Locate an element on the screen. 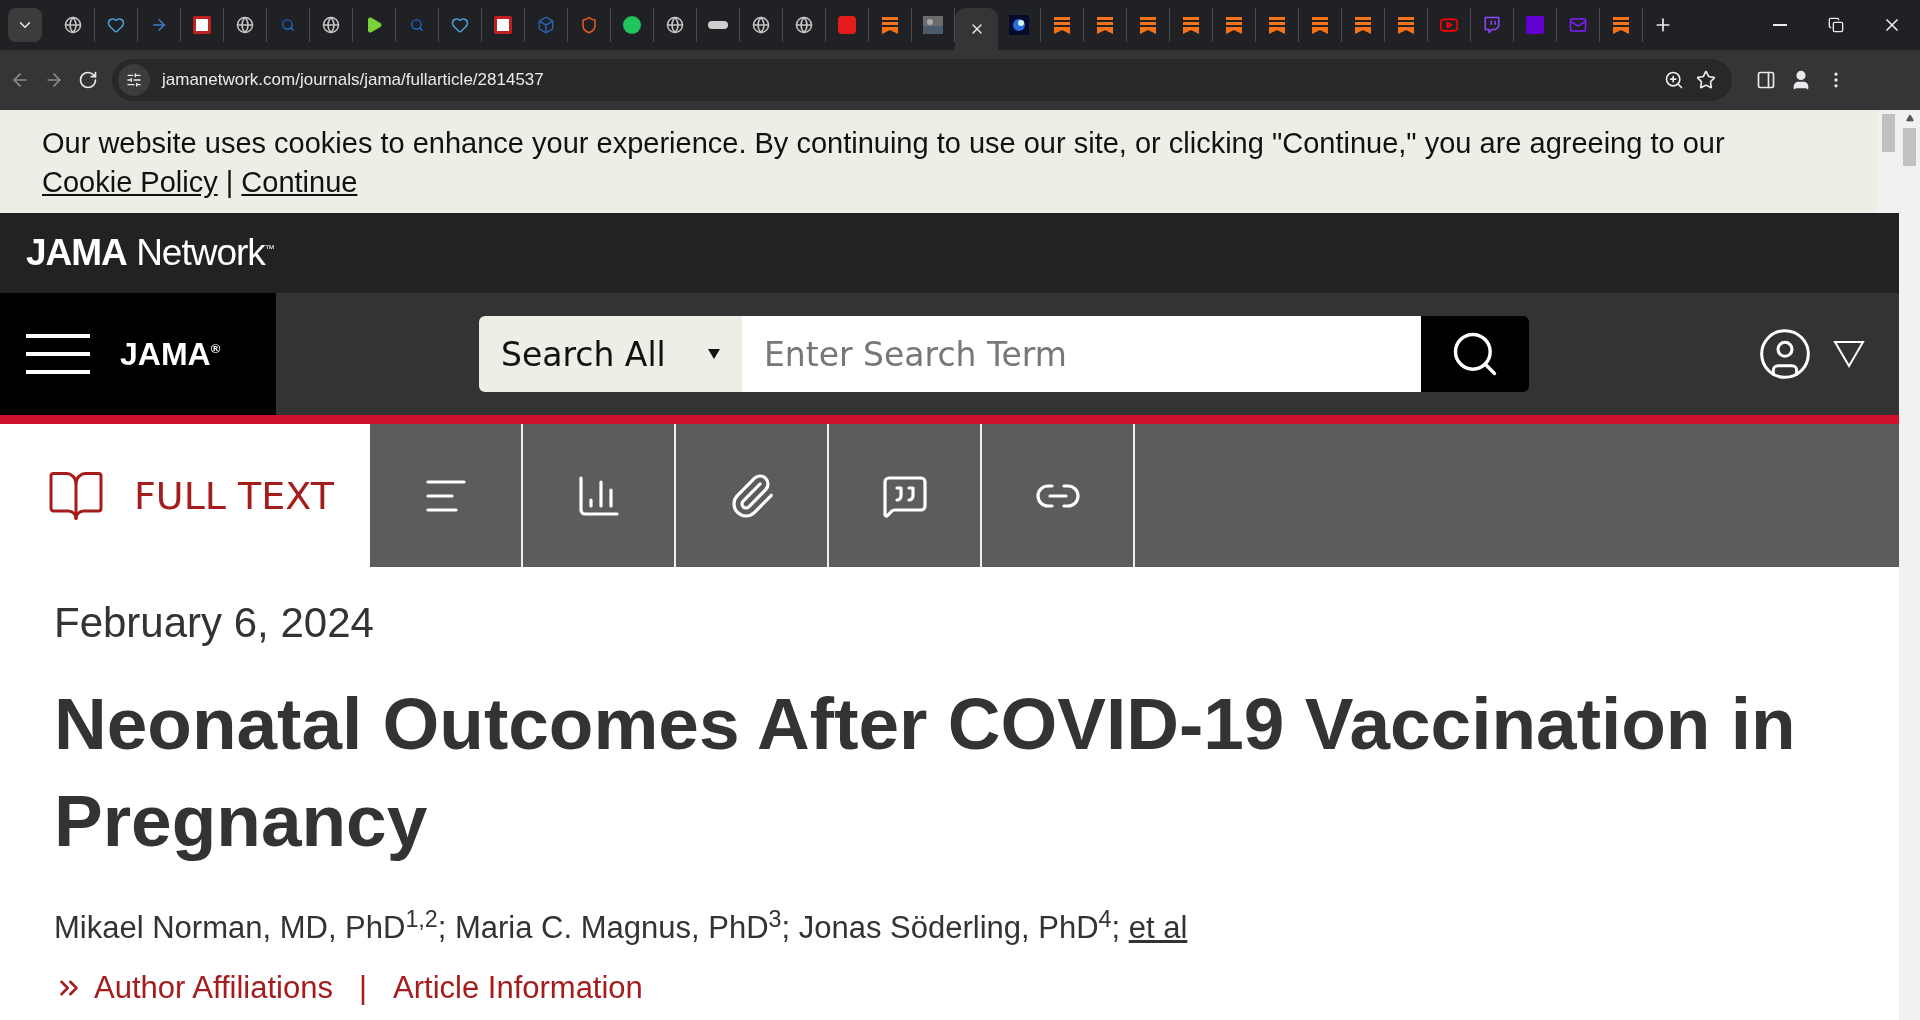 This screenshot has height=1020, width=1920. restore-icon is located at coordinates (1836, 25).